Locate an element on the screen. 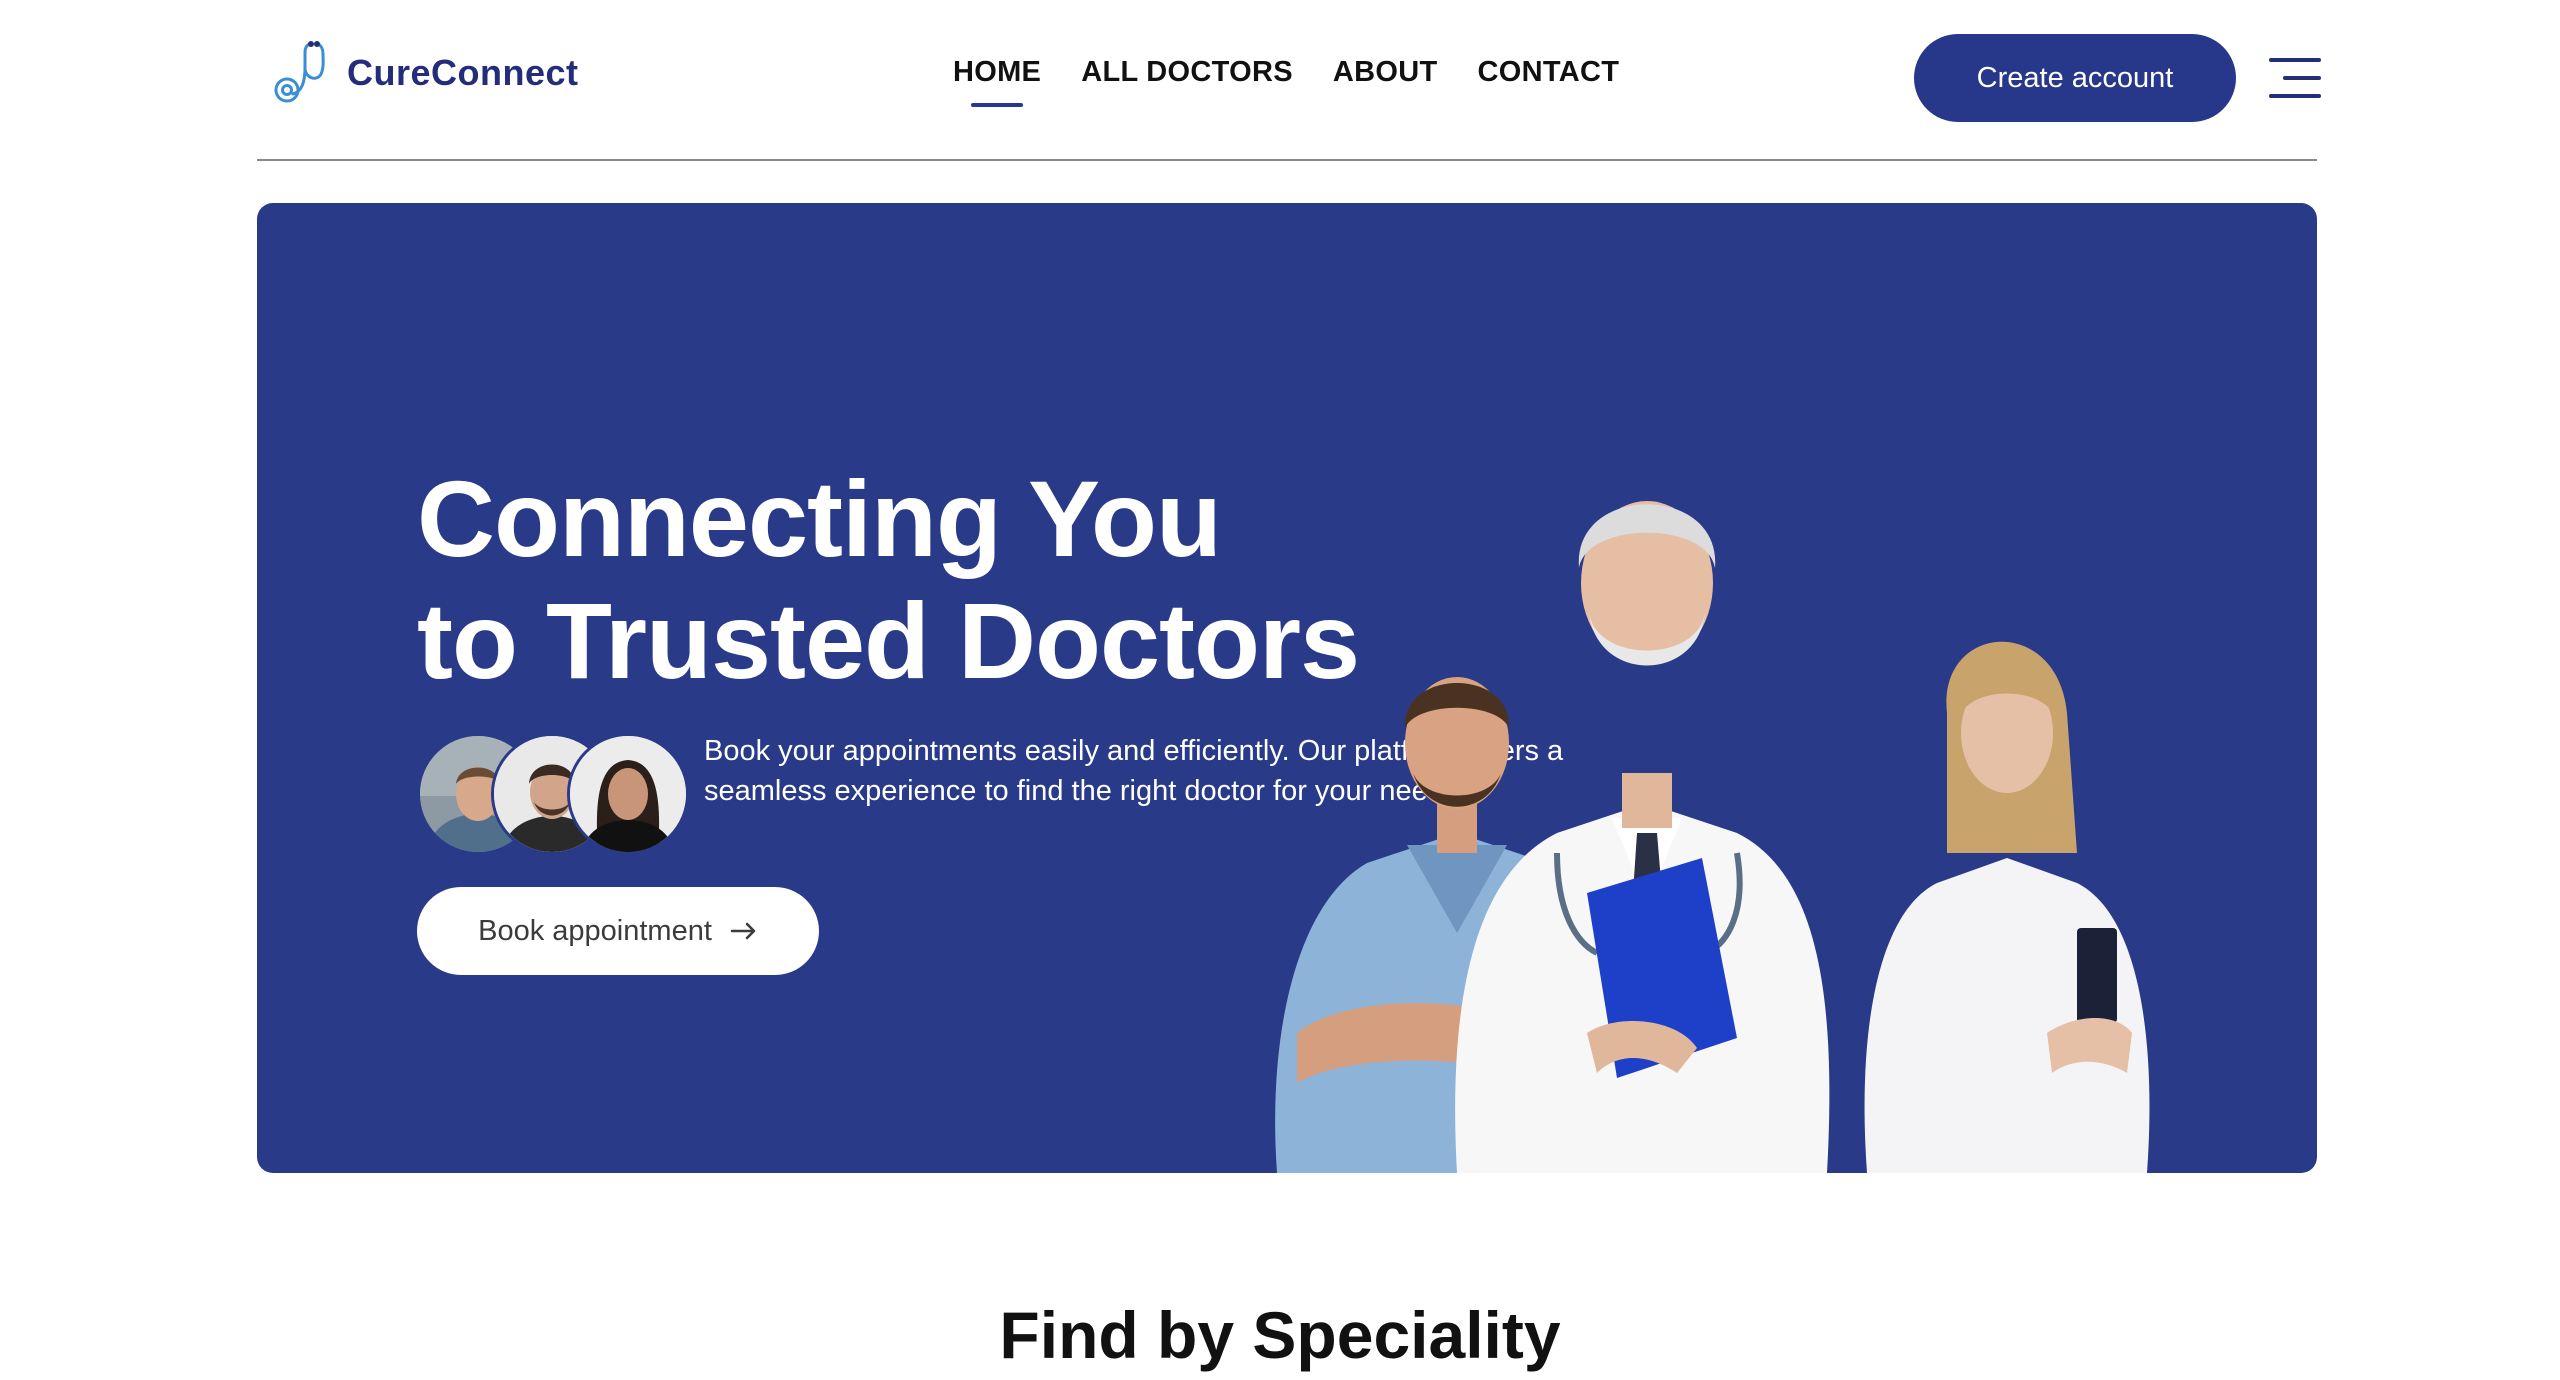 Image resolution: width=2560 pixels, height=1380 pixels. doctor-avatars-group is located at coordinates (553, 794).